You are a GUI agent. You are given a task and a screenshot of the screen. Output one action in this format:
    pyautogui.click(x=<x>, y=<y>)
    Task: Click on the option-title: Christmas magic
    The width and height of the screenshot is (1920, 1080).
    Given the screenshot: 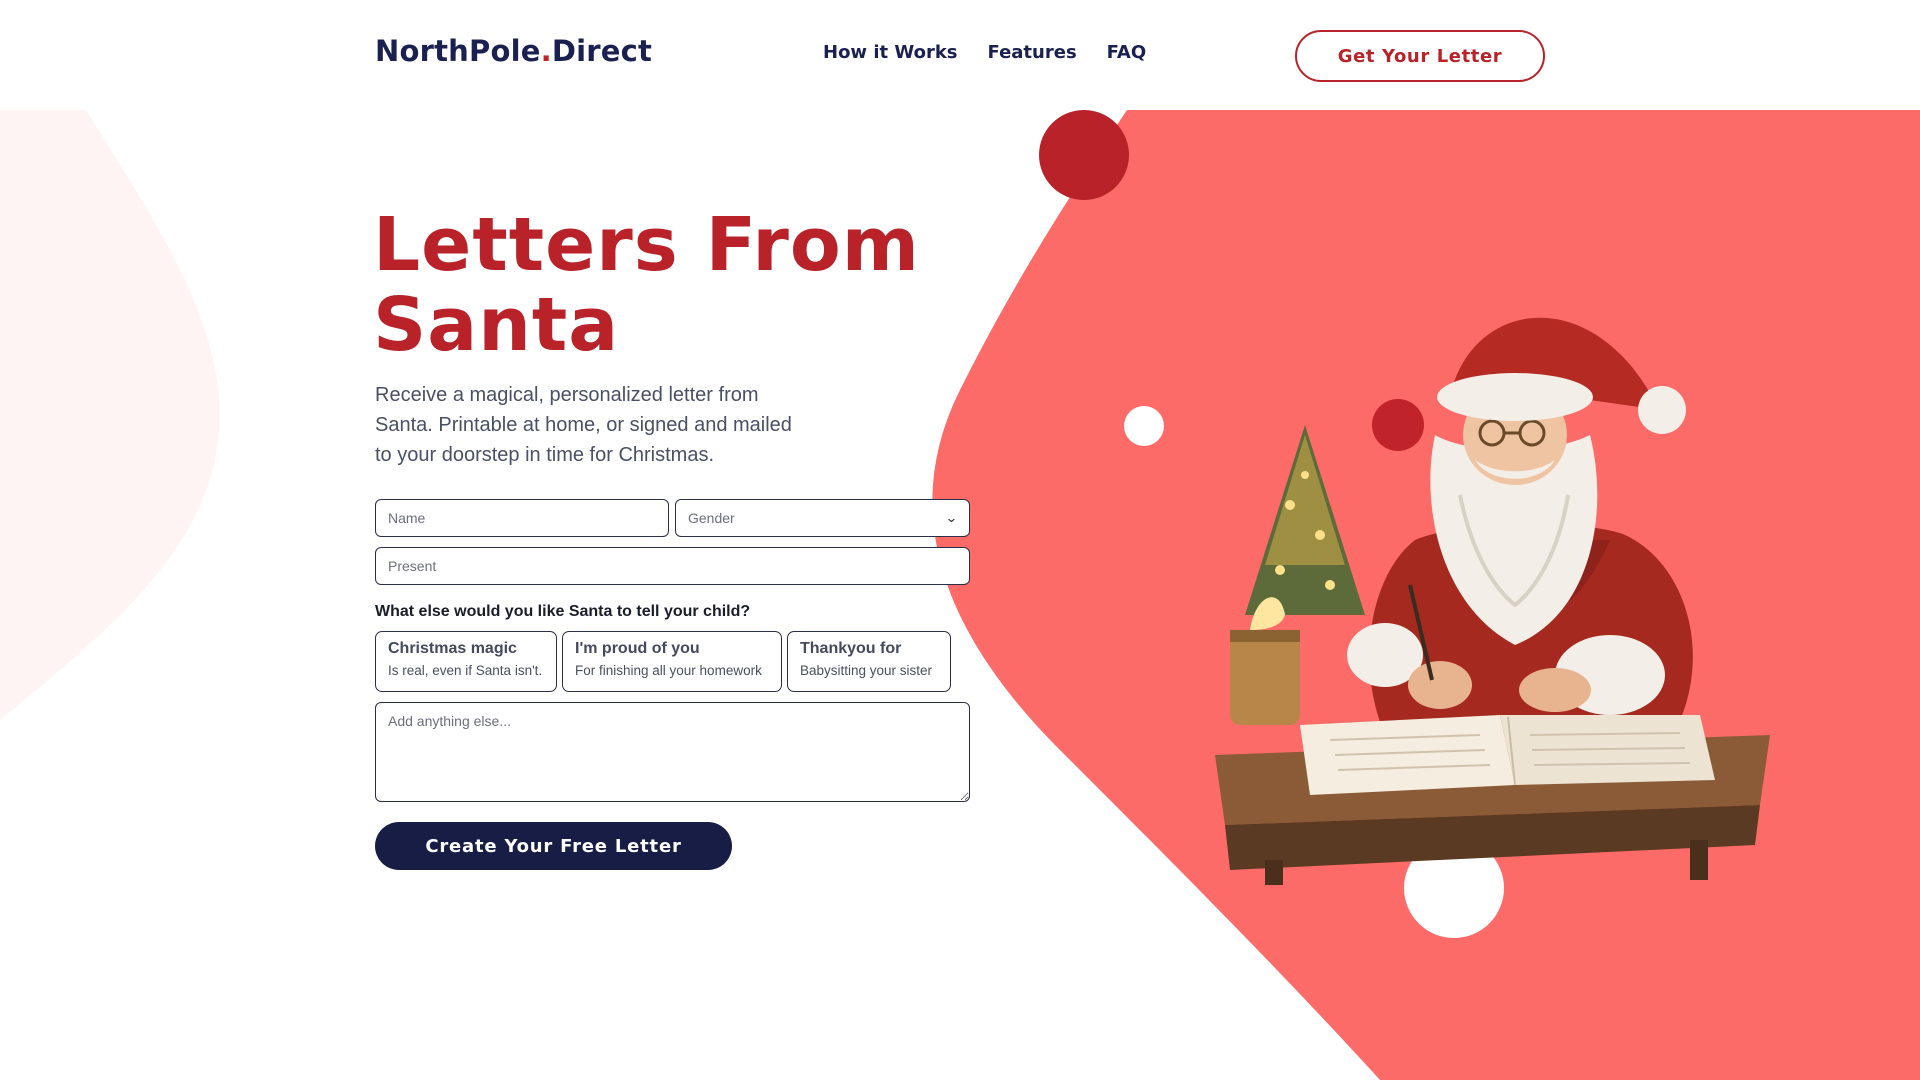 What is the action you would take?
    pyautogui.click(x=452, y=648)
    